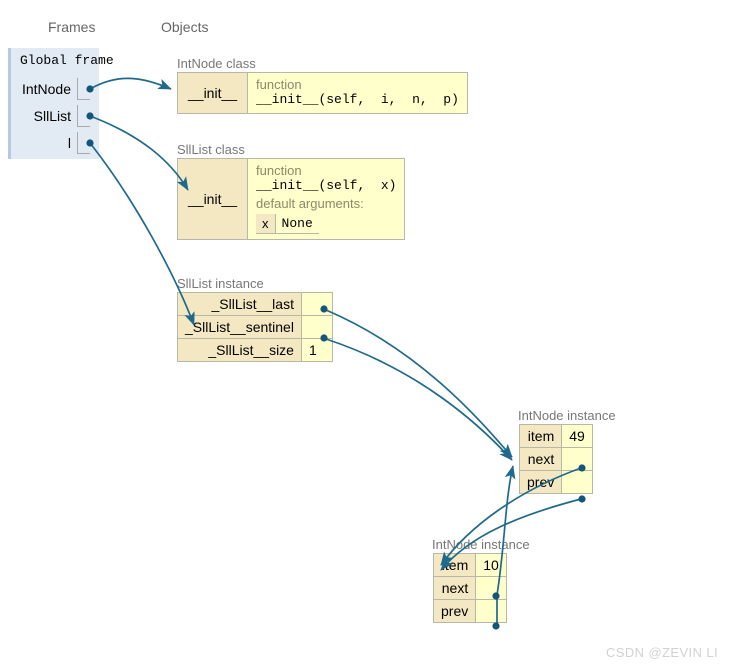 The height and width of the screenshot is (671, 731). I want to click on arrow-last-to-intnode49, so click(419, 383).